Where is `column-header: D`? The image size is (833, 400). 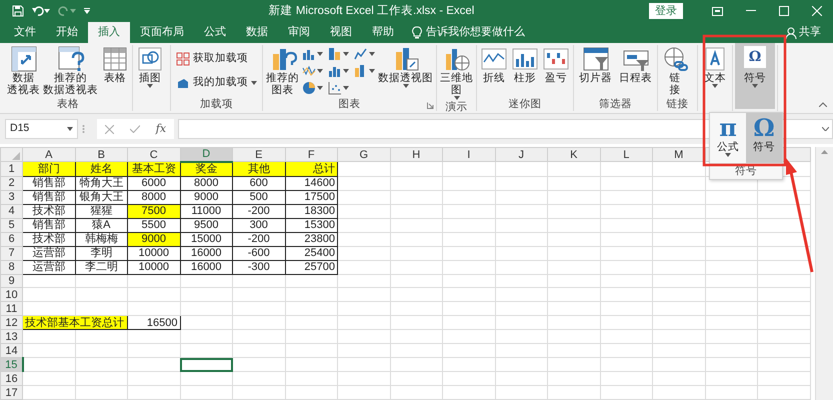 column-header: D is located at coordinates (206, 155).